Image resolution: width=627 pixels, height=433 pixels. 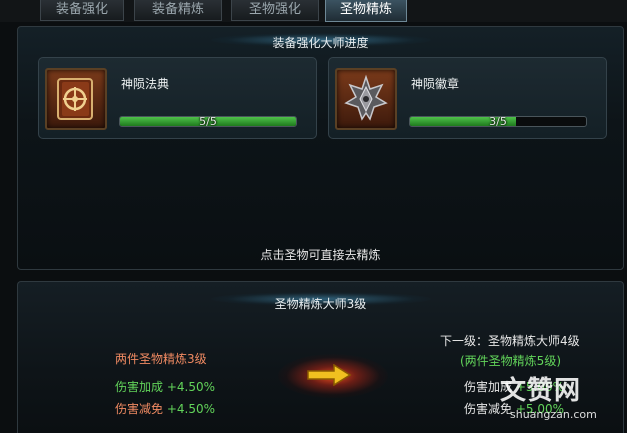 I want to click on tome-icon, so click(x=76, y=99).